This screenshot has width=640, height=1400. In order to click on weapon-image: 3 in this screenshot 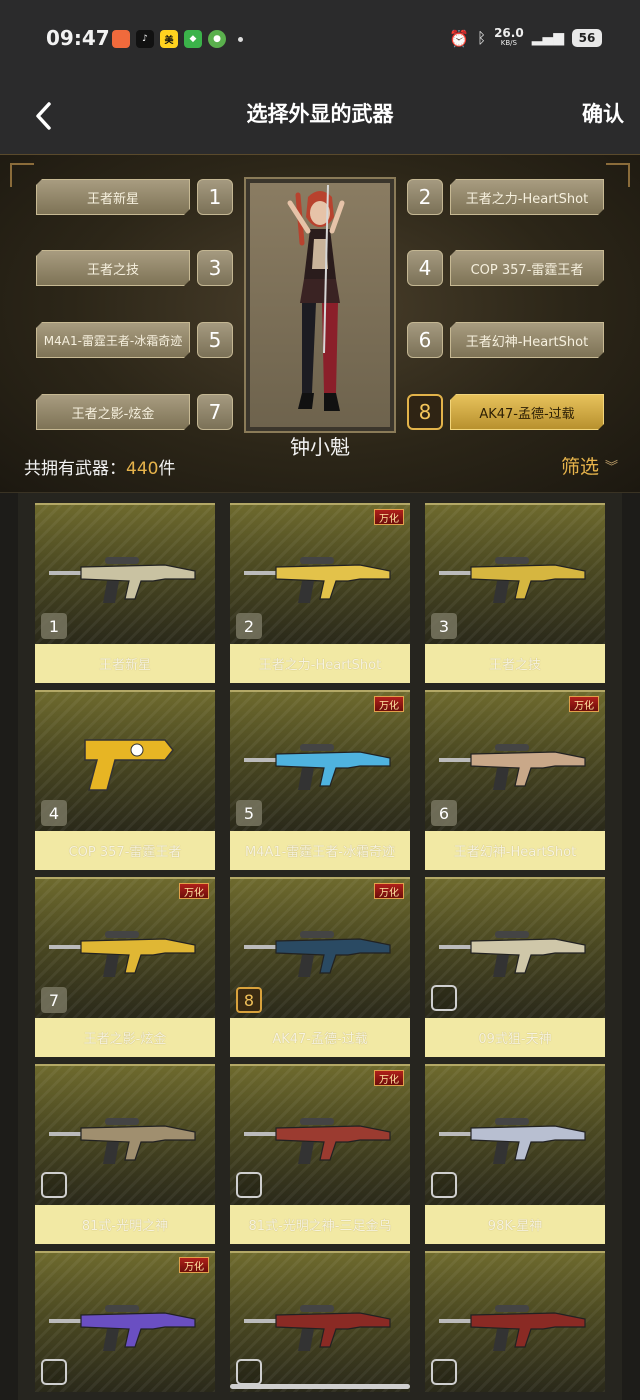, I will do `click(515, 573)`.